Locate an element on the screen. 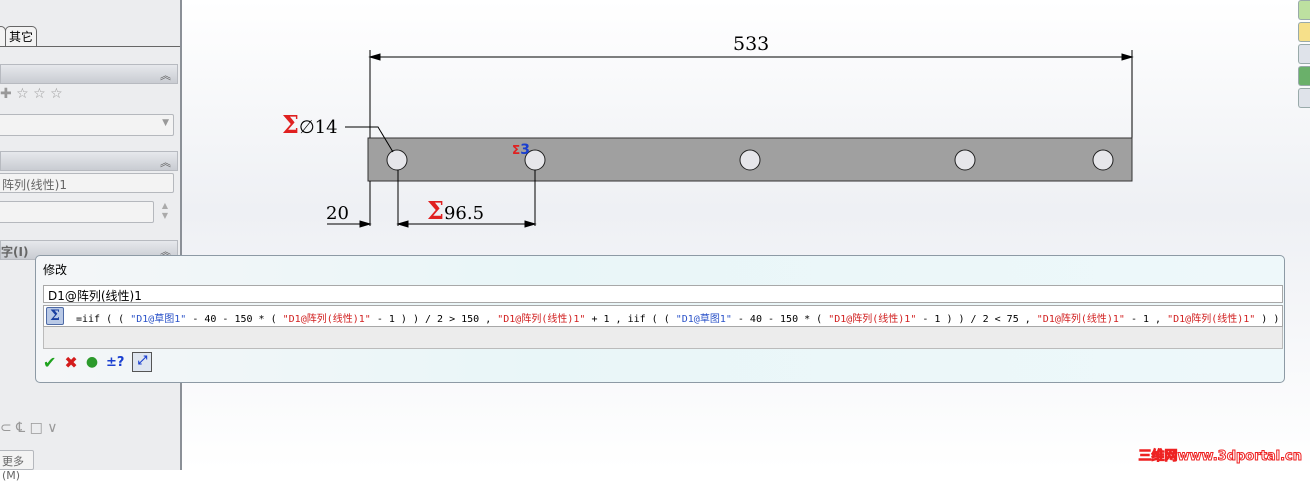  formula-token: ) ) is located at coordinates (1267, 319).